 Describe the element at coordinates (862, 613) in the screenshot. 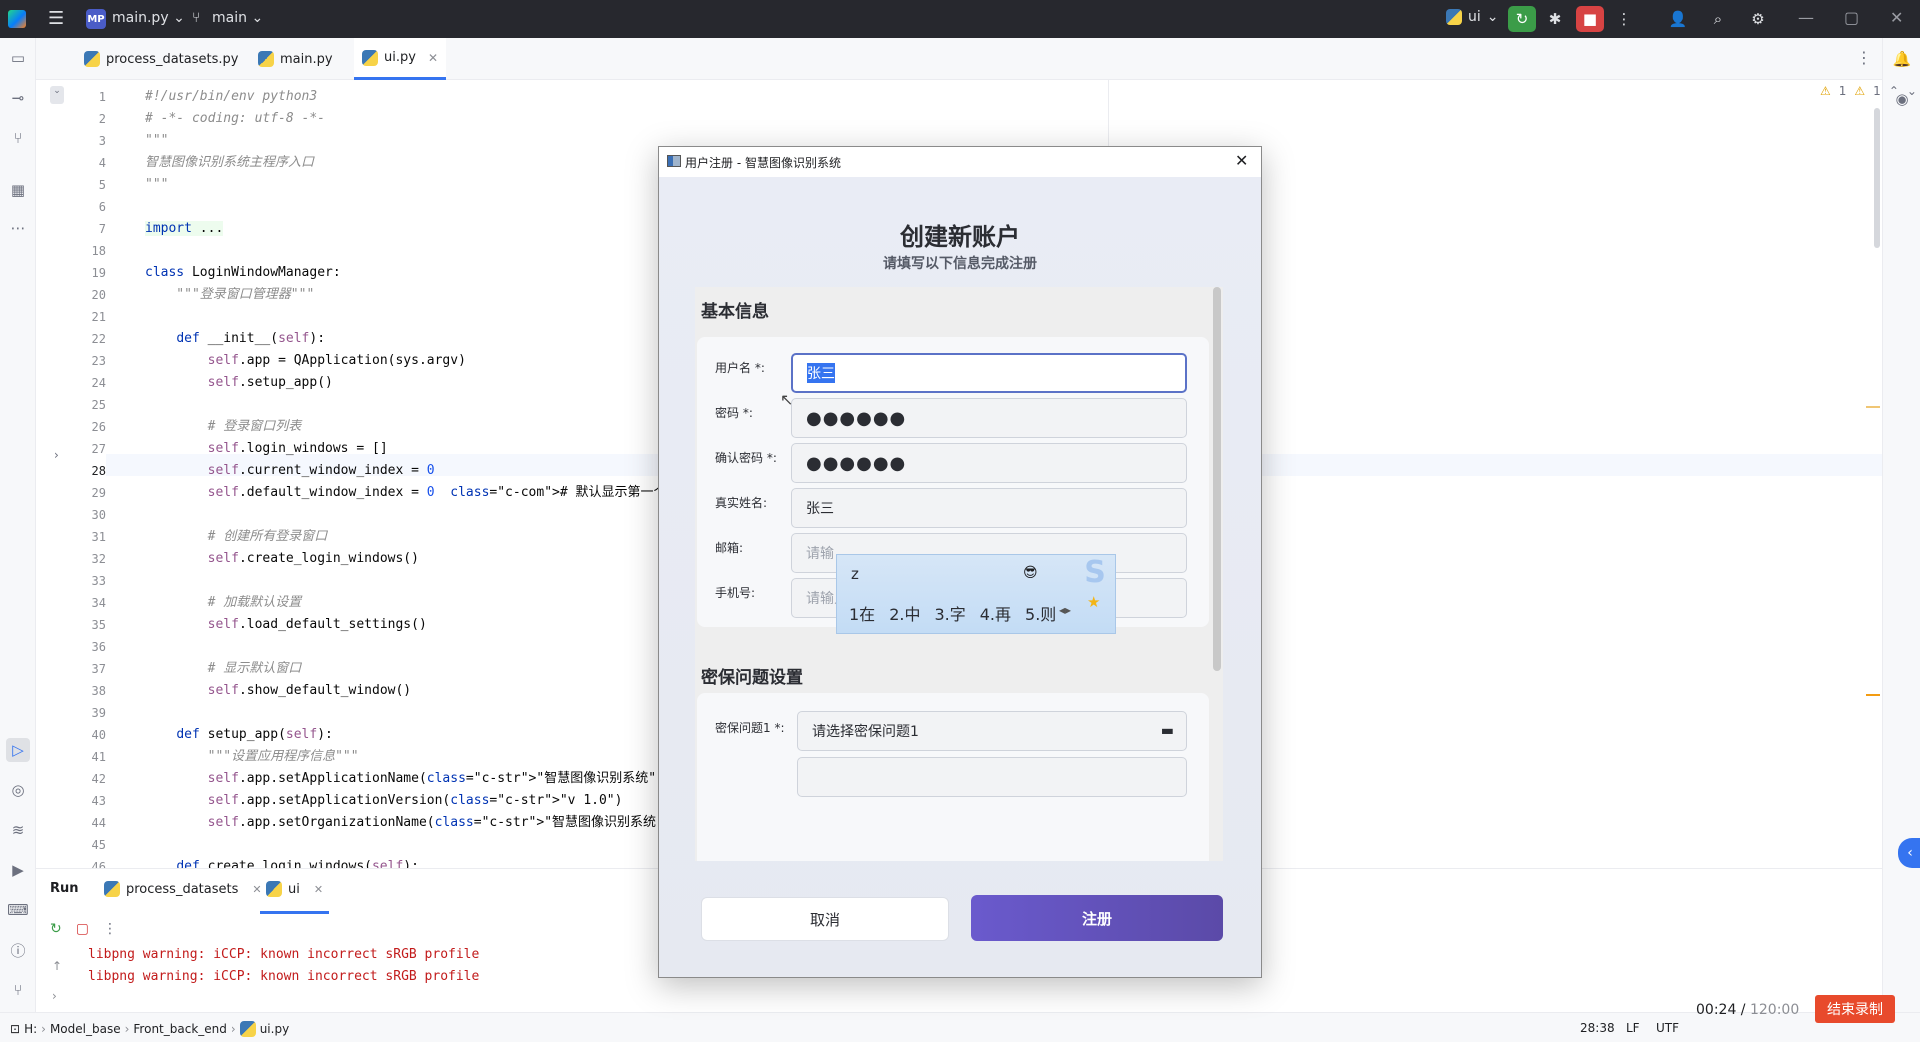

I see `ime-candidate: 1在` at that location.